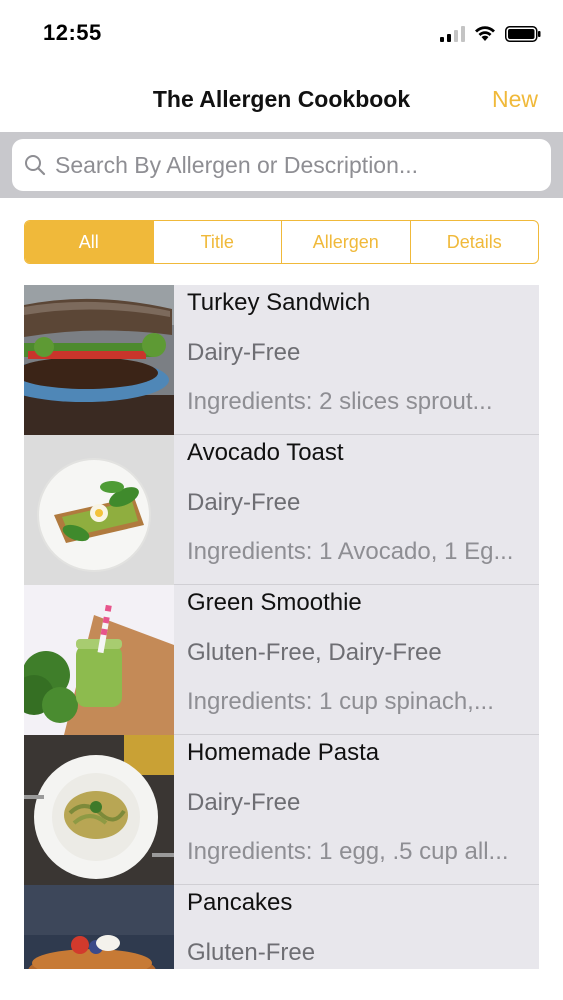  Describe the element at coordinates (452, 34) in the screenshot. I see `cellular-signal-icon` at that location.